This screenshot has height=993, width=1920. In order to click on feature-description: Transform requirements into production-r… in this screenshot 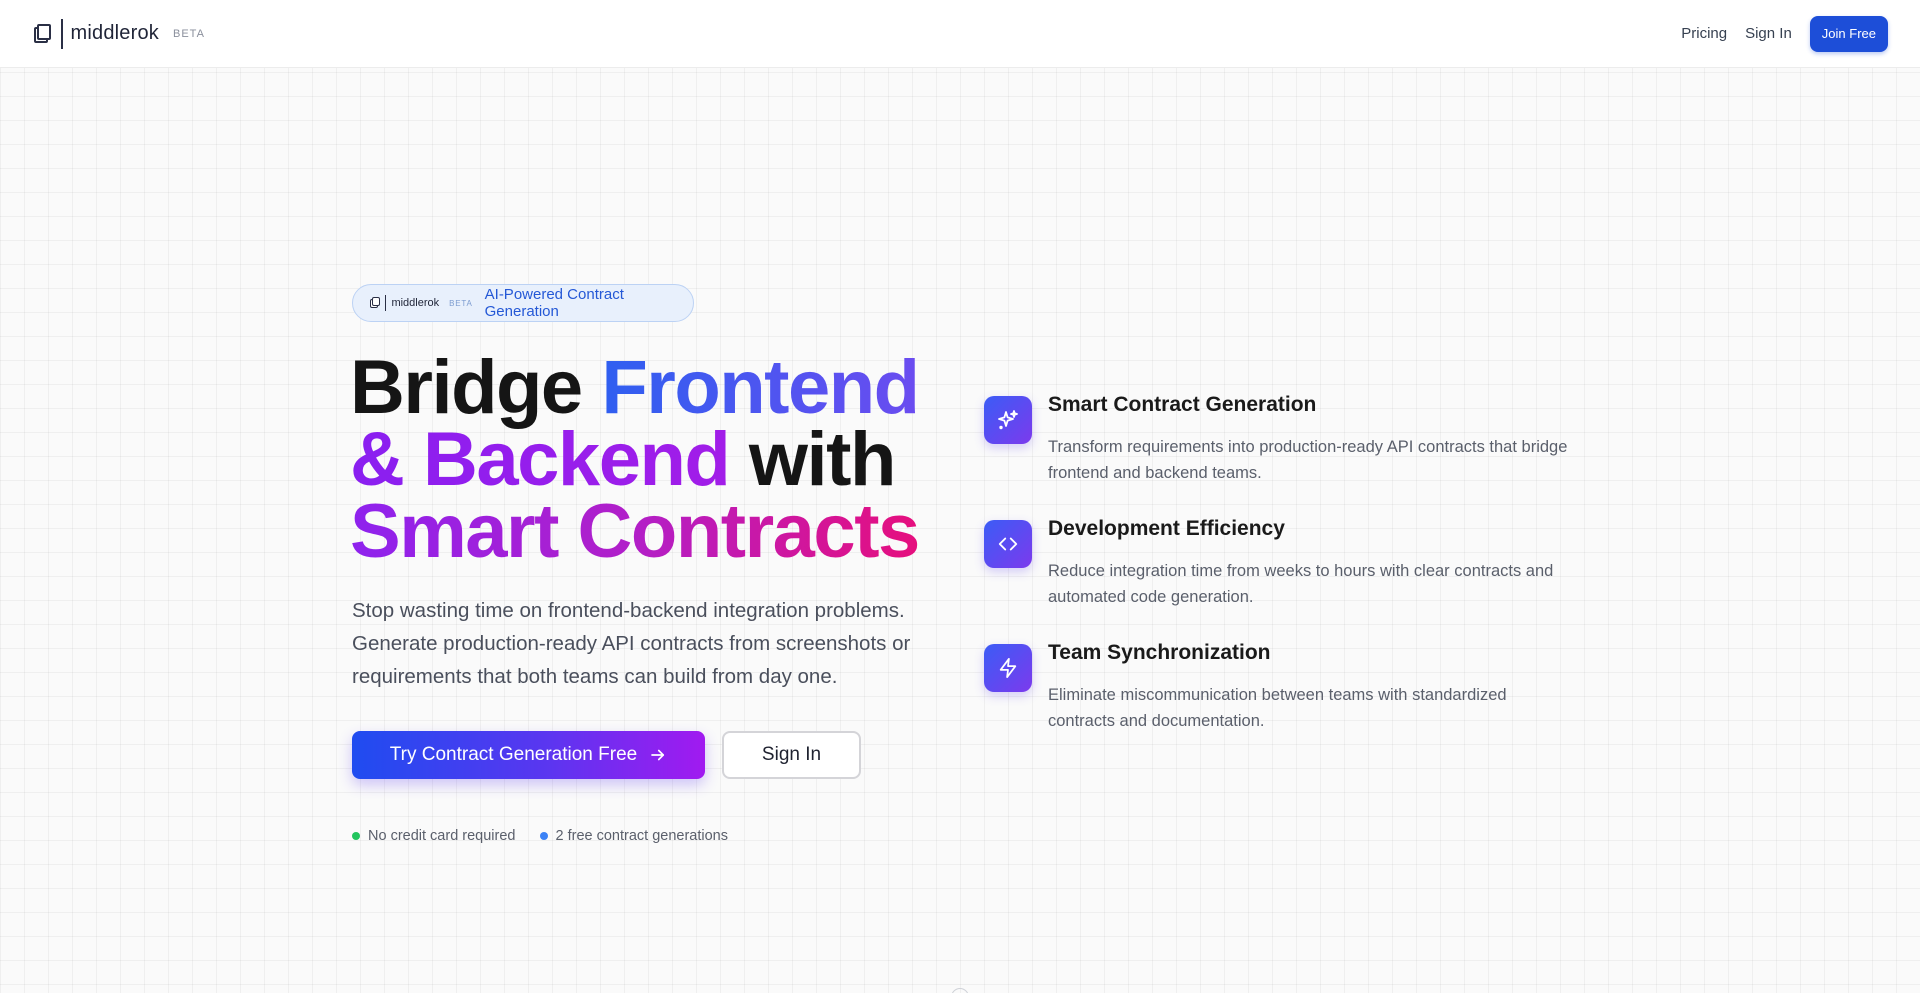, I will do `click(1308, 460)`.